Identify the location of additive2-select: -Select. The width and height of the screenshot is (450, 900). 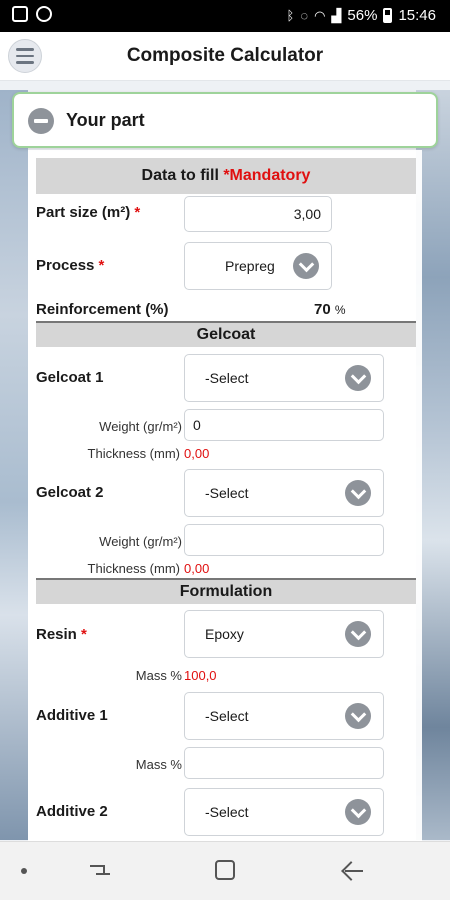
(284, 812).